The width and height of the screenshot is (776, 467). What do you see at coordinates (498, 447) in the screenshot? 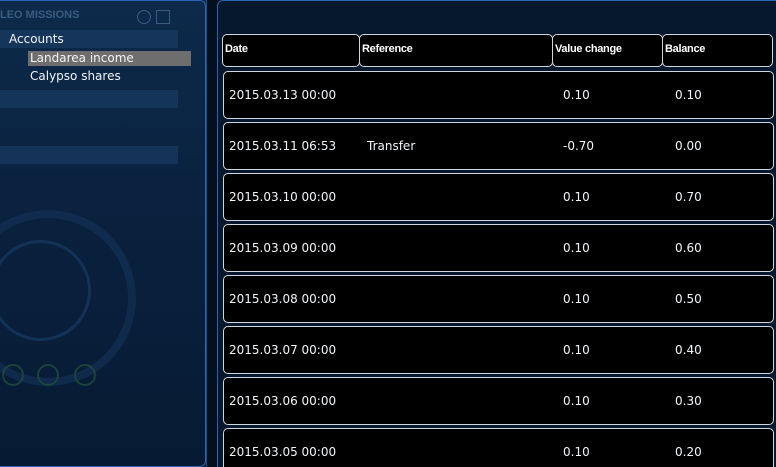
I see `table-row: 2015.03.05 00:00 0.10 0.20` at bounding box center [498, 447].